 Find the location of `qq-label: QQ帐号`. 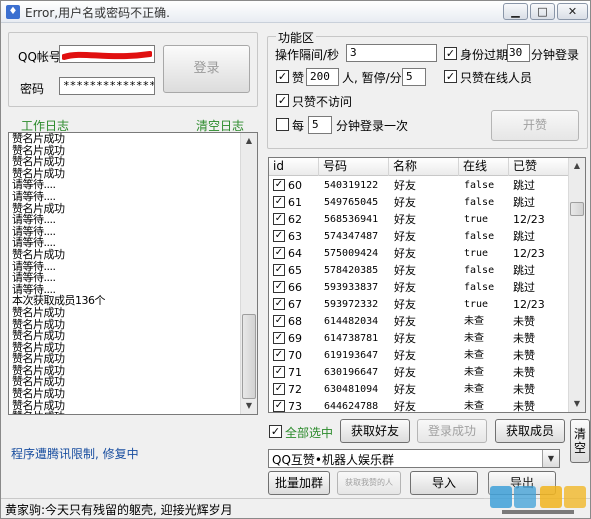

qq-label: QQ帐号 is located at coordinates (39, 57).